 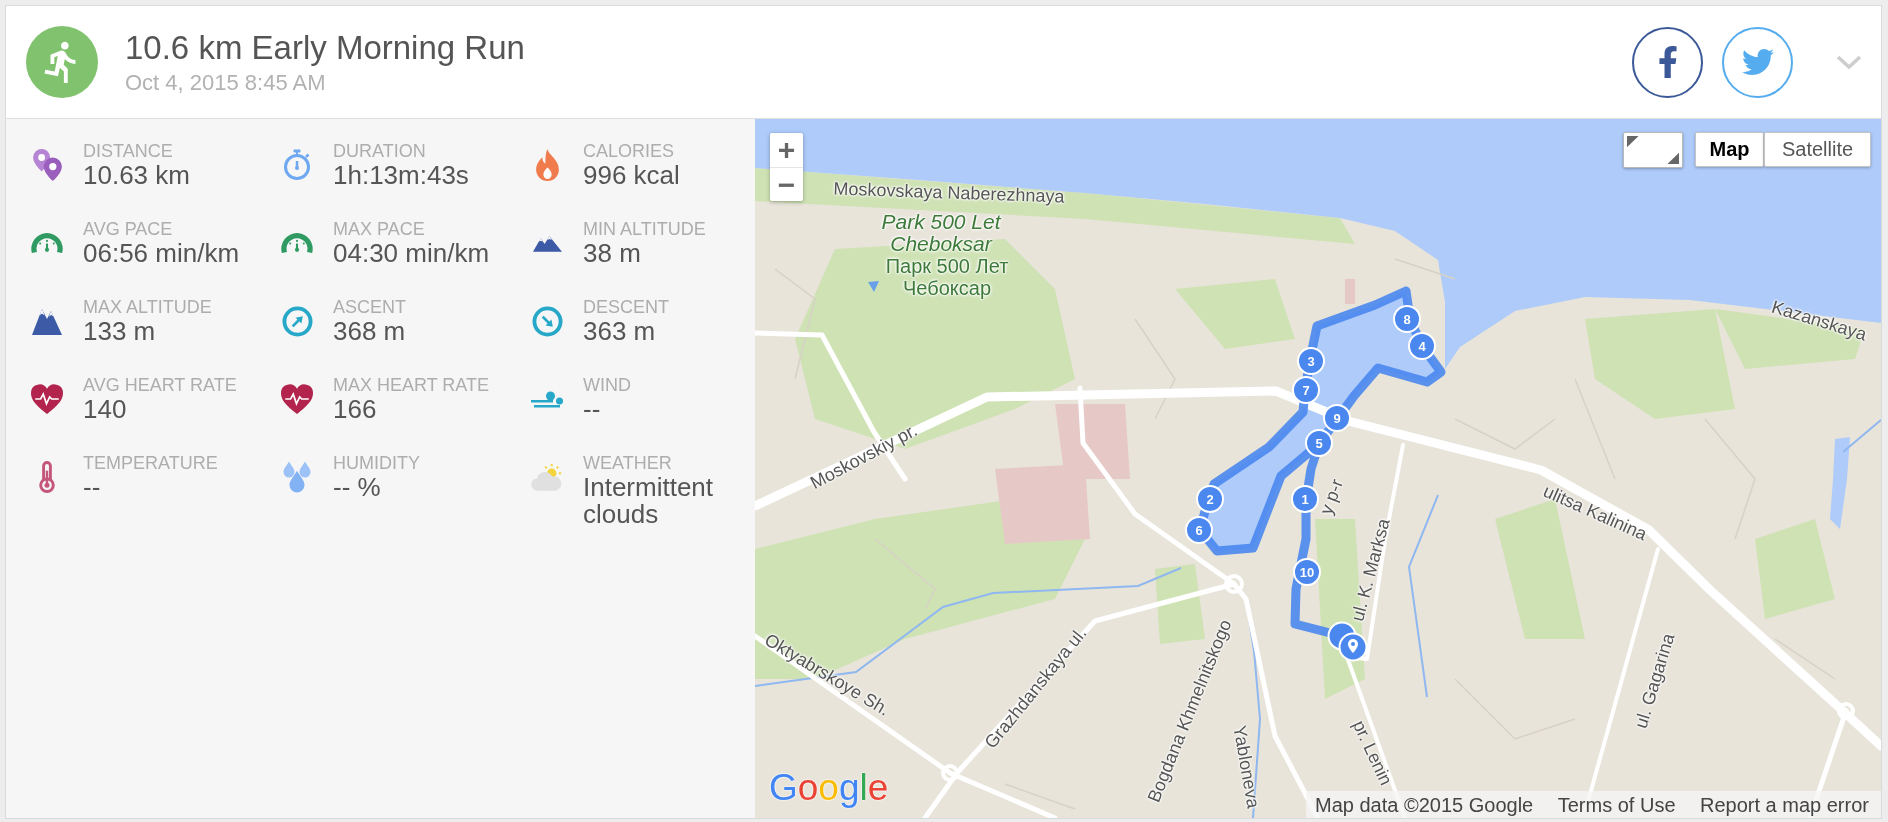 What do you see at coordinates (325, 48) in the screenshot?
I see `activity-title: 10.6 km Early Morning Run` at bounding box center [325, 48].